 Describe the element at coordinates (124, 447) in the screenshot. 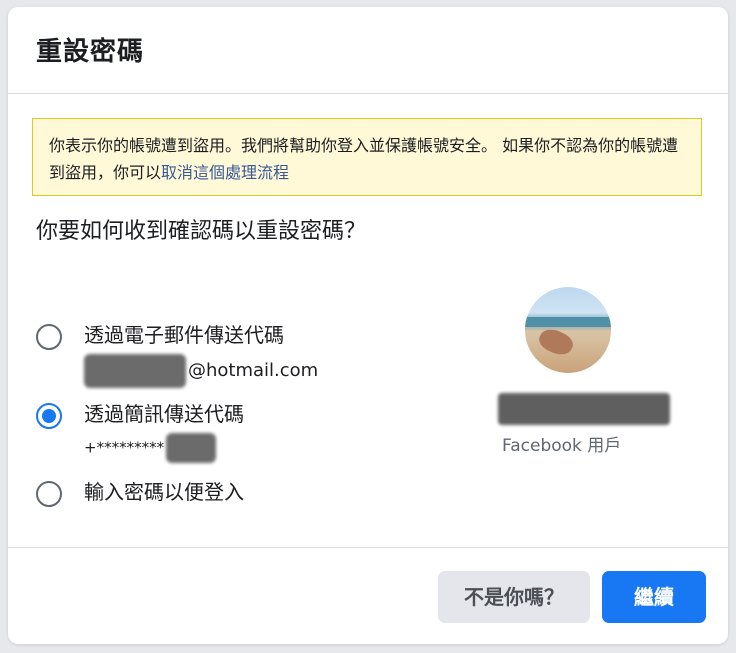

I see `masked-phone: +*********` at that location.